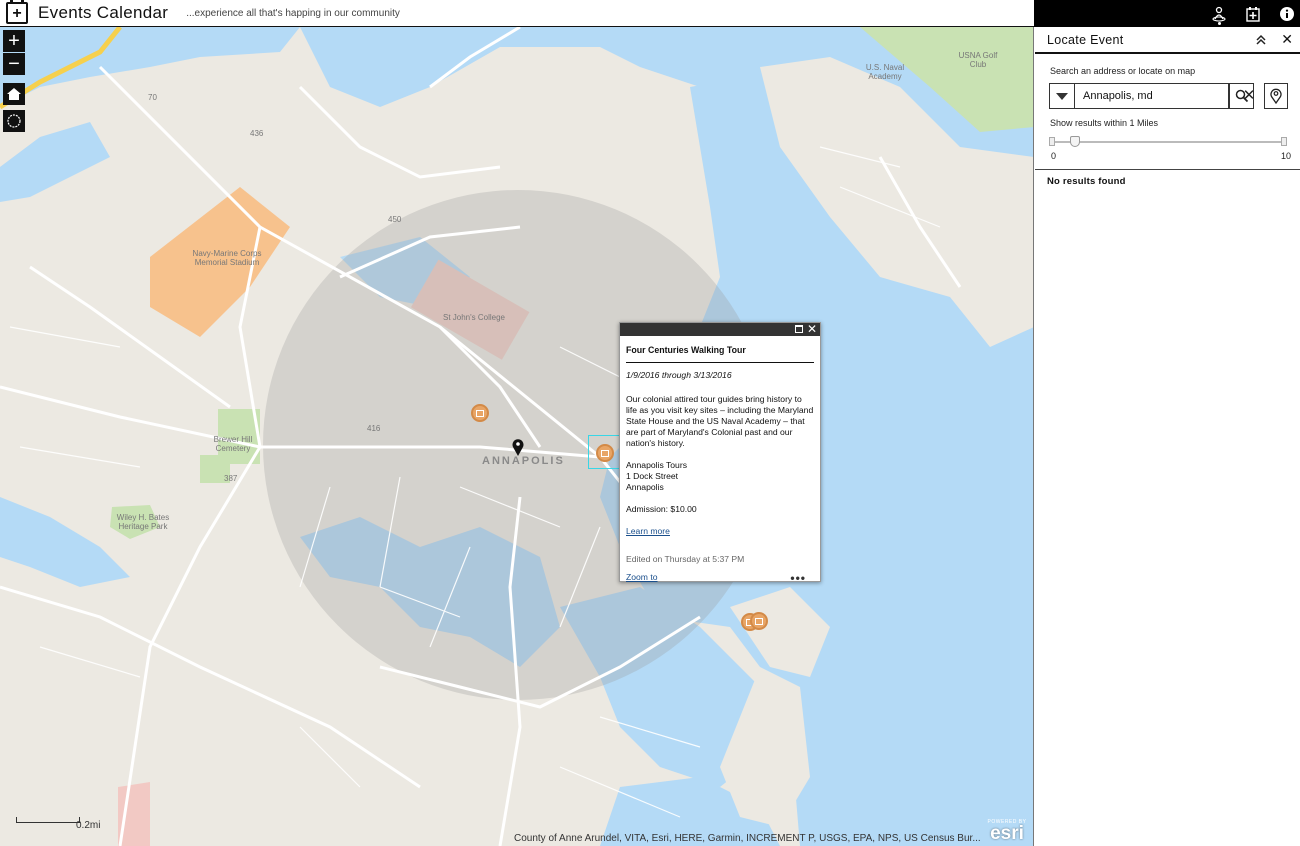 The image size is (1300, 846). Describe the element at coordinates (374, 428) in the screenshot. I see `route-shield-416: 416` at that location.